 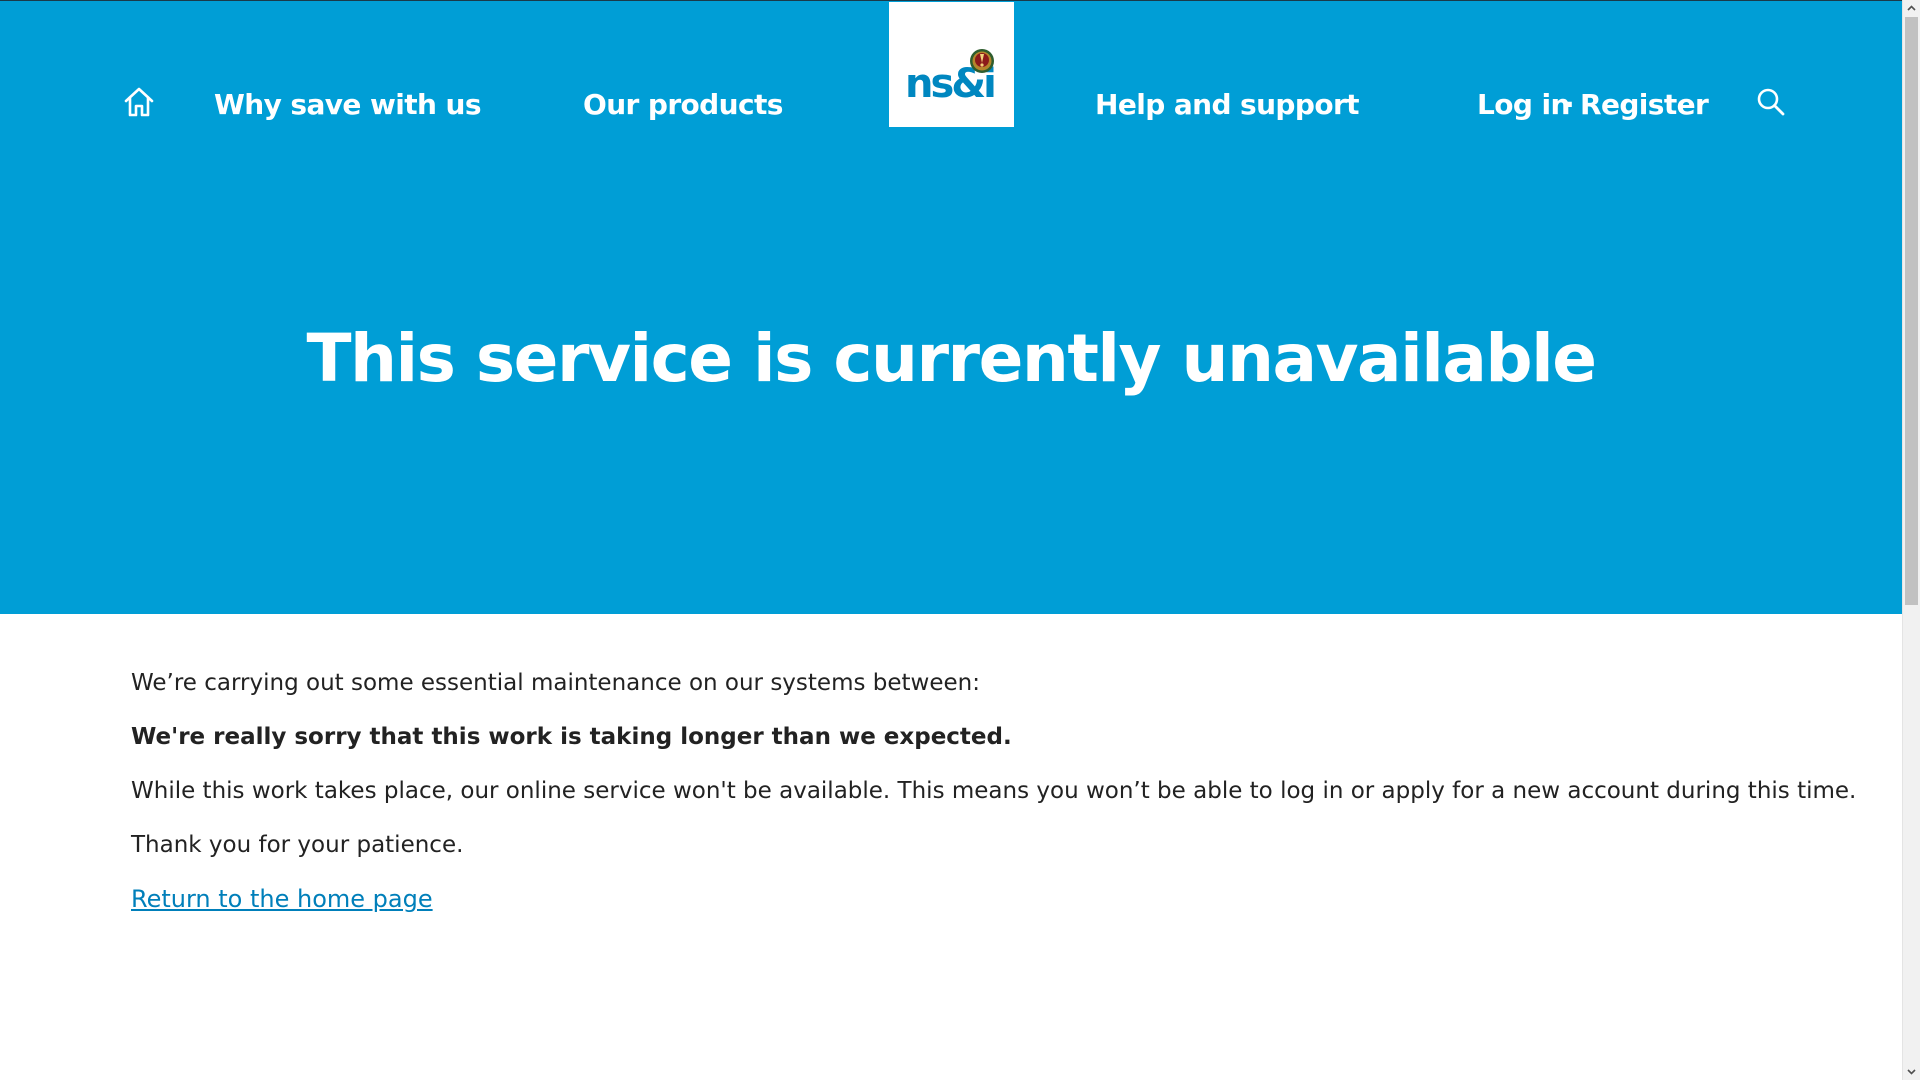 I want to click on scroll-down-arrow-icon, so click(x=1911, y=1071).